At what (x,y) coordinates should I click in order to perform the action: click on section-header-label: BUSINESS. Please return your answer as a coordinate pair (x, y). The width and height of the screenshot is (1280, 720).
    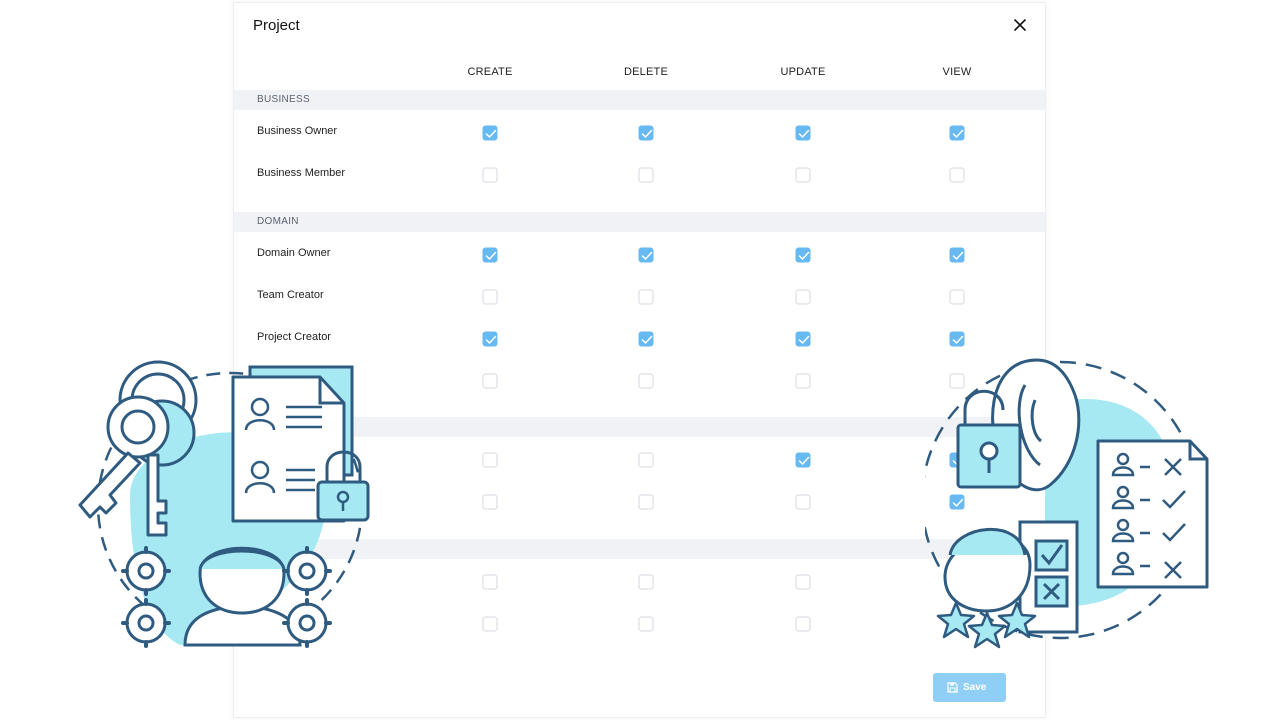
    Looking at the image, I should click on (283, 99).